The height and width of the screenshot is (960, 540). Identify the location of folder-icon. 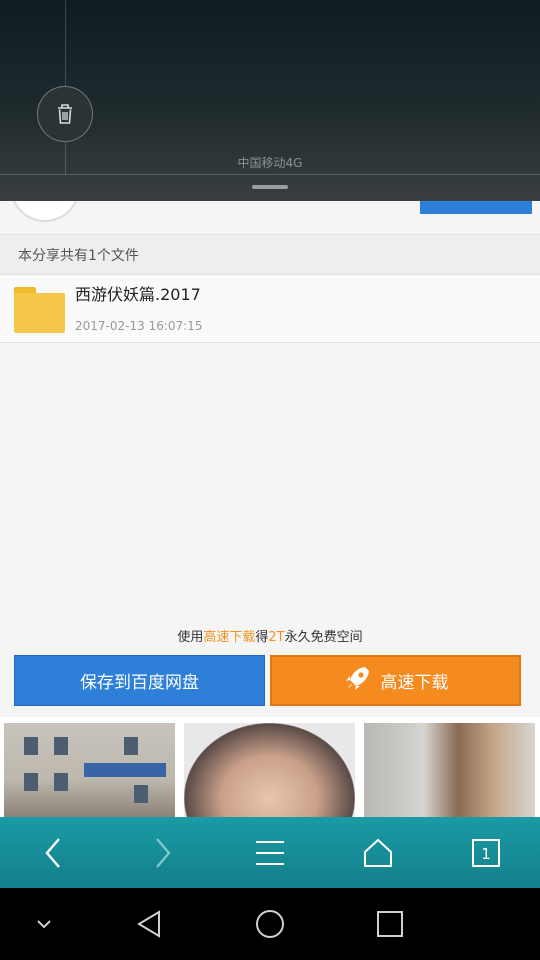
(39, 310).